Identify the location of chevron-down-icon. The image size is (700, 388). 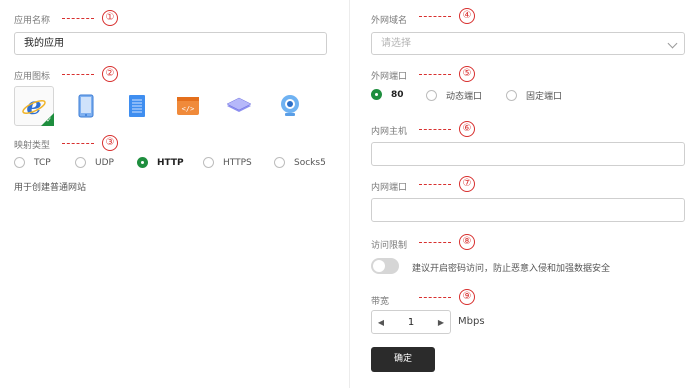
(672, 43).